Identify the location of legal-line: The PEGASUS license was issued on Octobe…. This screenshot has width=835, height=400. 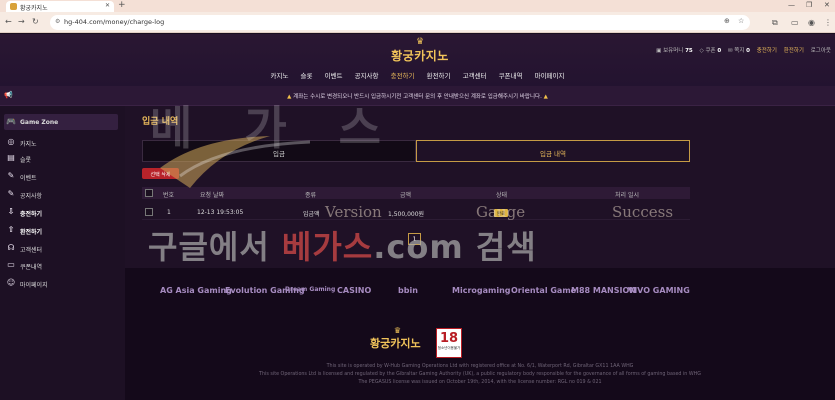
(480, 382).